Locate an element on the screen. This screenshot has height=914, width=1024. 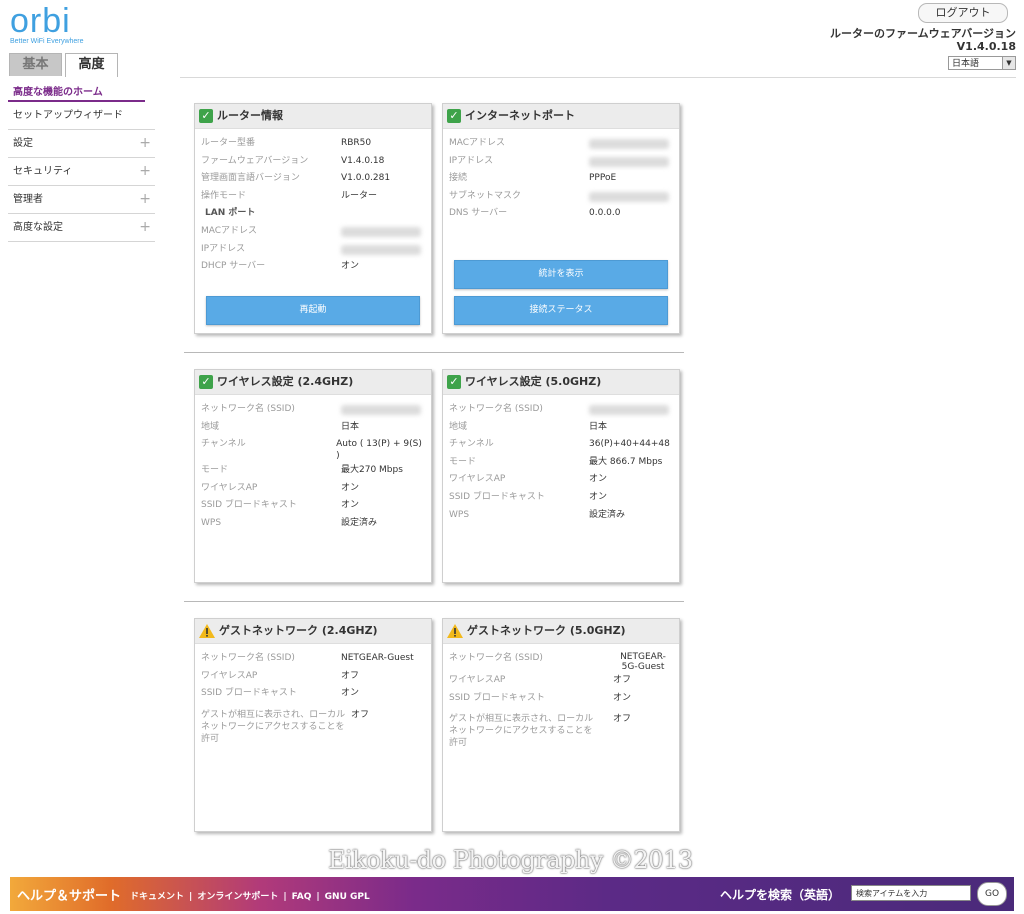
info-value: 最大270 Mbps is located at coordinates (372, 470).